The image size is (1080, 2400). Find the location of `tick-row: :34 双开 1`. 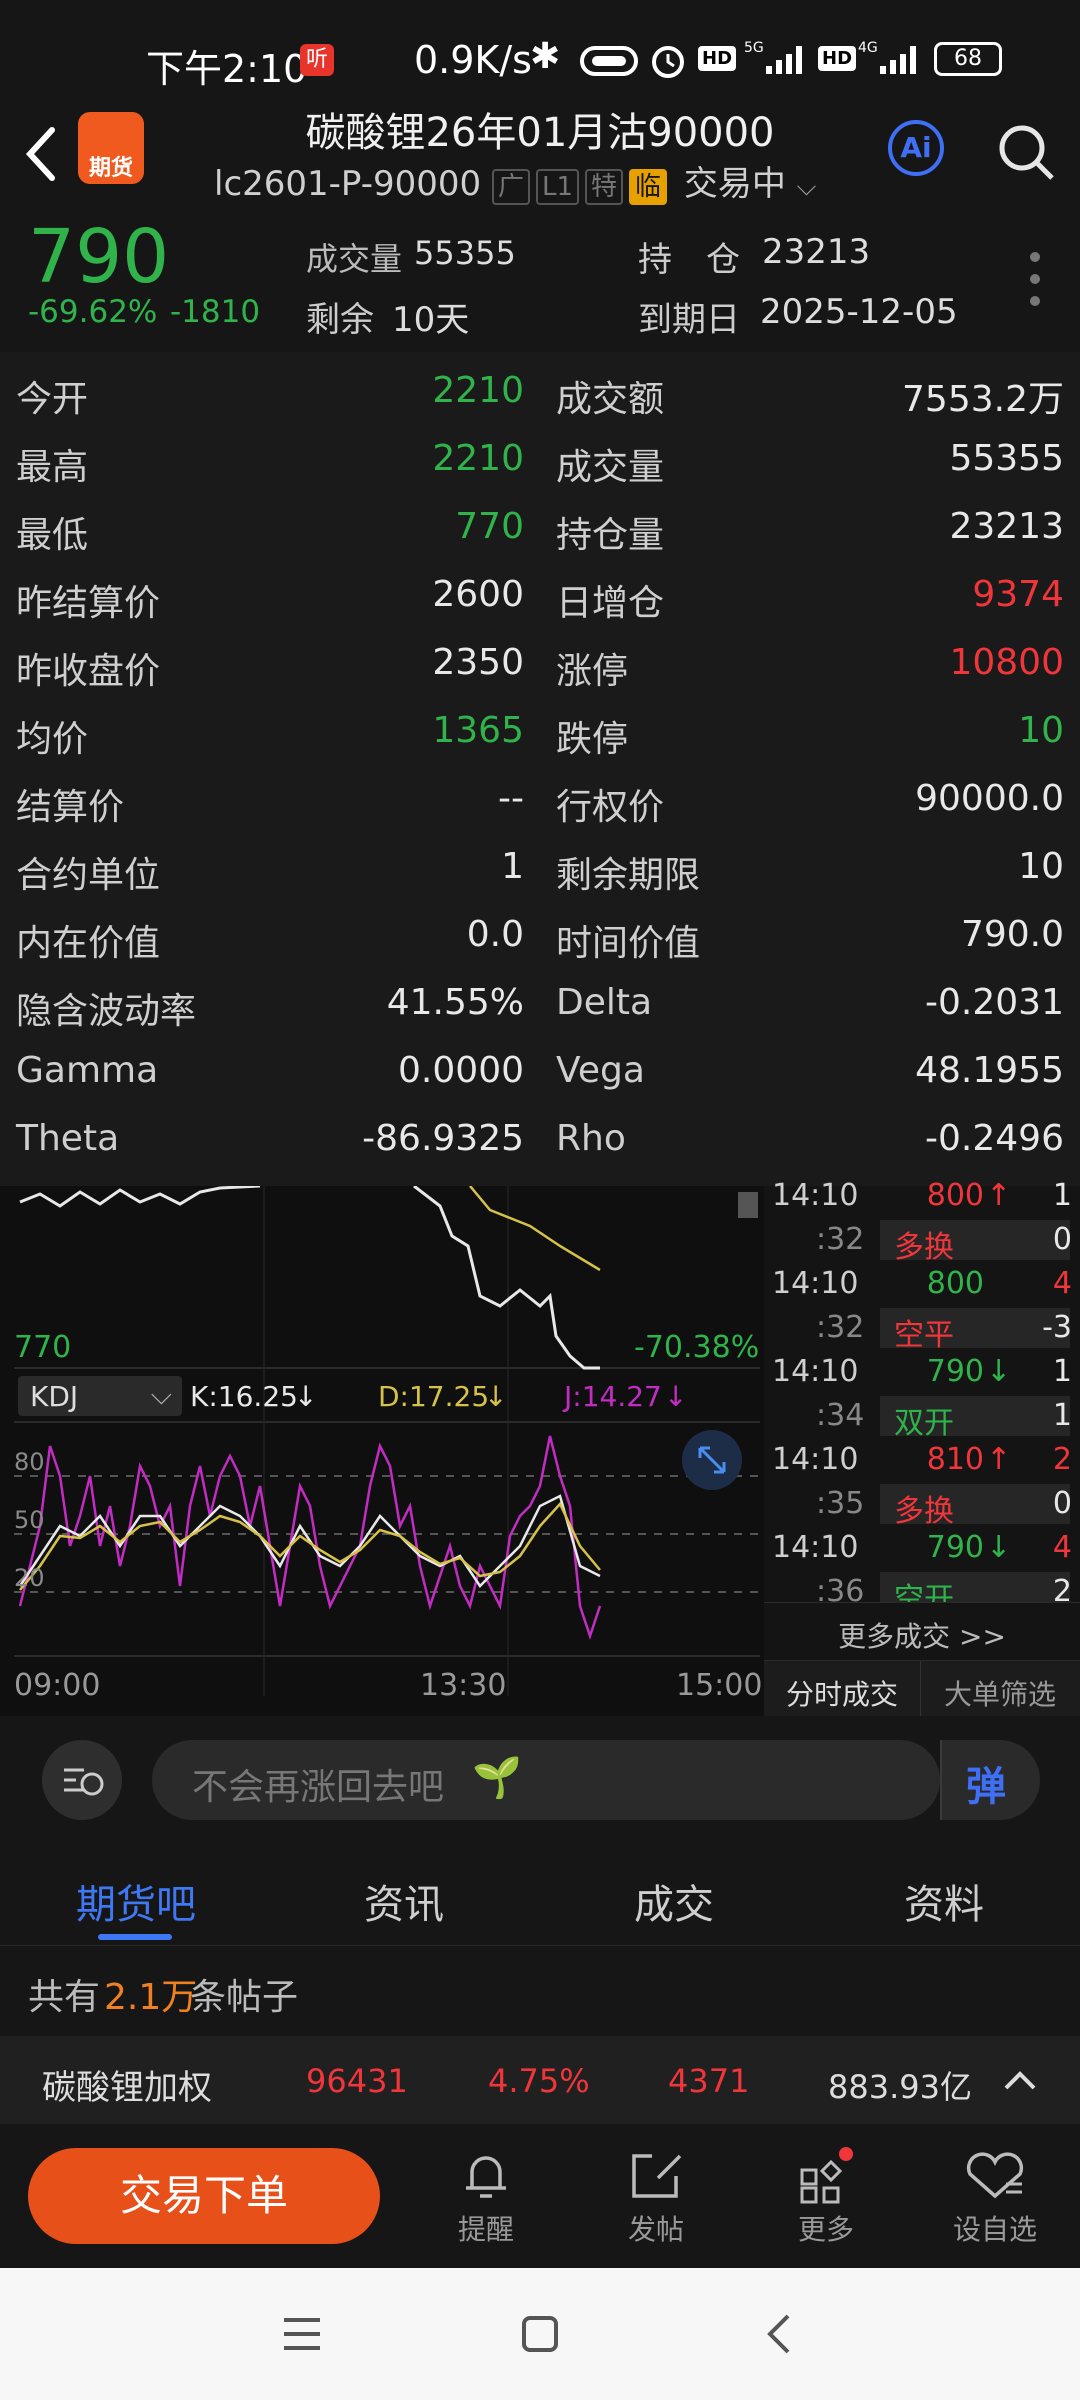

tick-row: :34 双开 1 is located at coordinates (922, 1417).